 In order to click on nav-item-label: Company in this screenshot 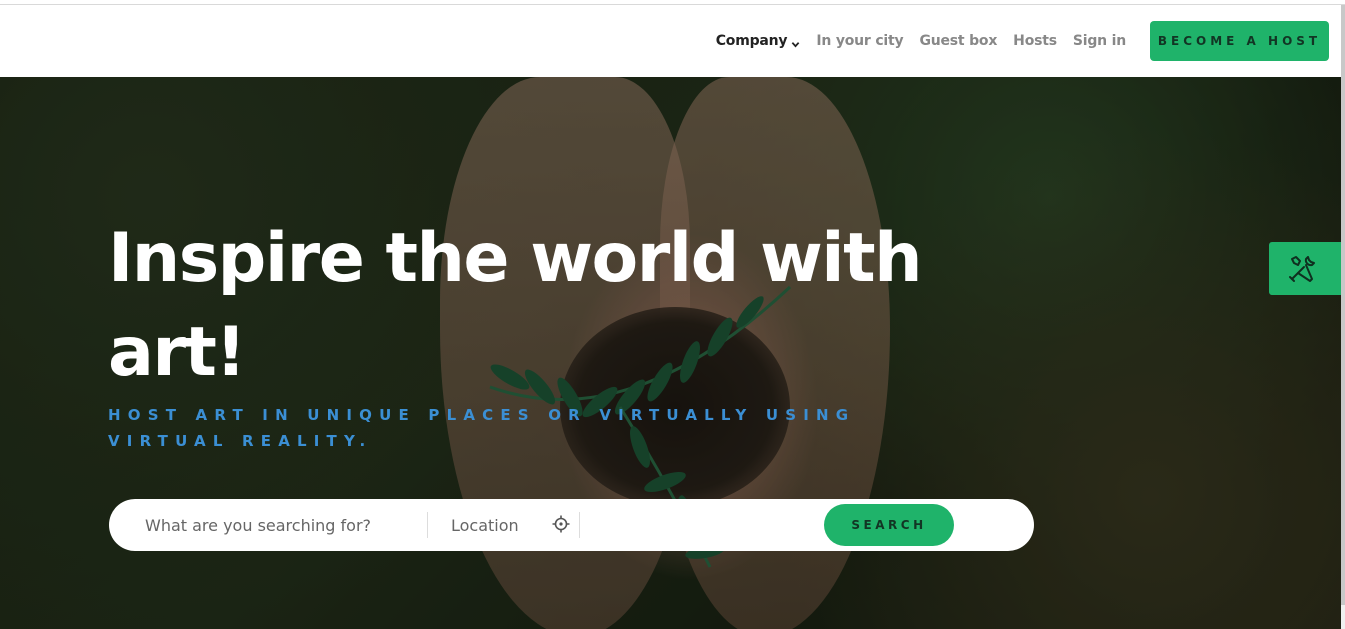, I will do `click(751, 41)`.